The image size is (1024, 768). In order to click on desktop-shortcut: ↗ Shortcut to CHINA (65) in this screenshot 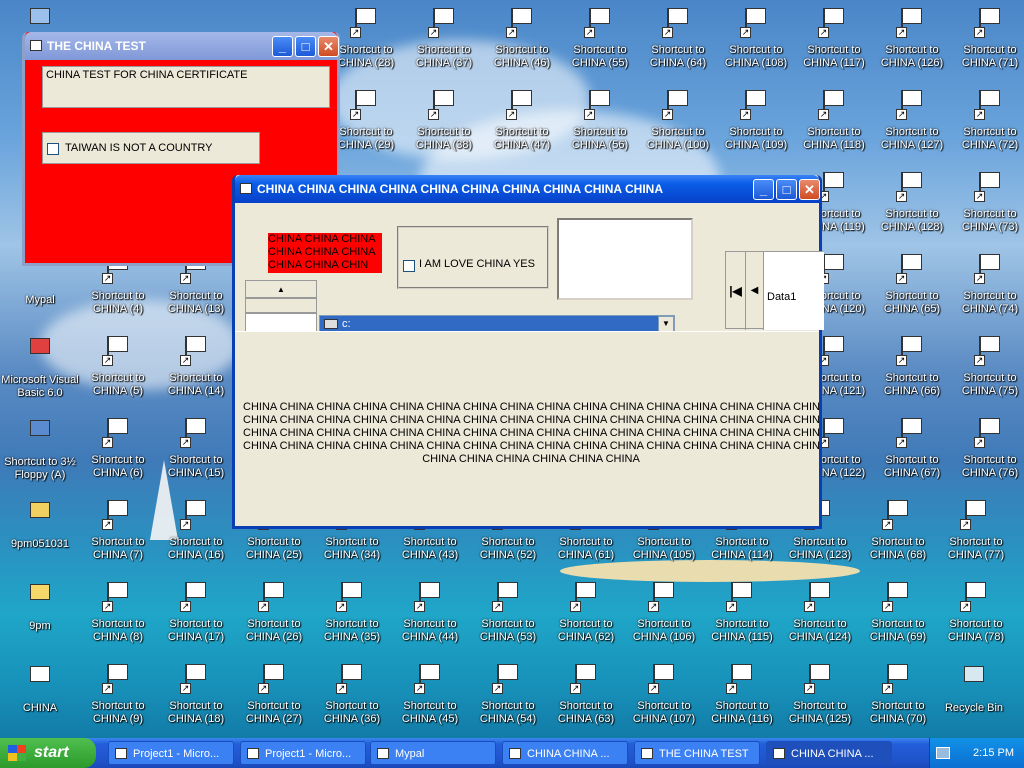, I will do `click(912, 291)`.